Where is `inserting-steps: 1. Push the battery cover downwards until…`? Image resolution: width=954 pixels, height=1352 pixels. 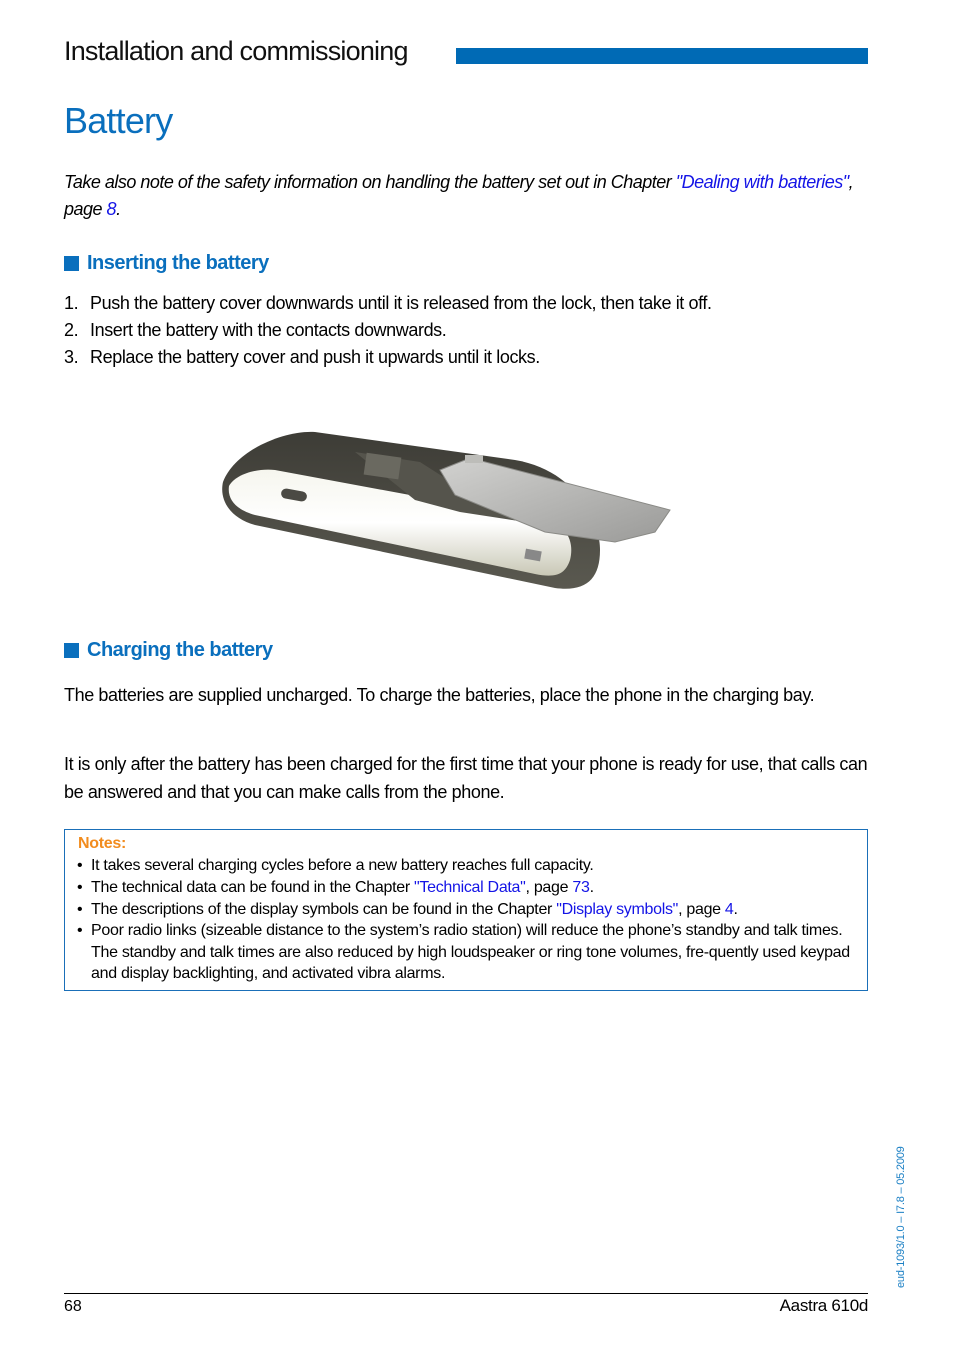 inserting-steps: 1. Push the battery cover downwards until… is located at coordinates (388, 330).